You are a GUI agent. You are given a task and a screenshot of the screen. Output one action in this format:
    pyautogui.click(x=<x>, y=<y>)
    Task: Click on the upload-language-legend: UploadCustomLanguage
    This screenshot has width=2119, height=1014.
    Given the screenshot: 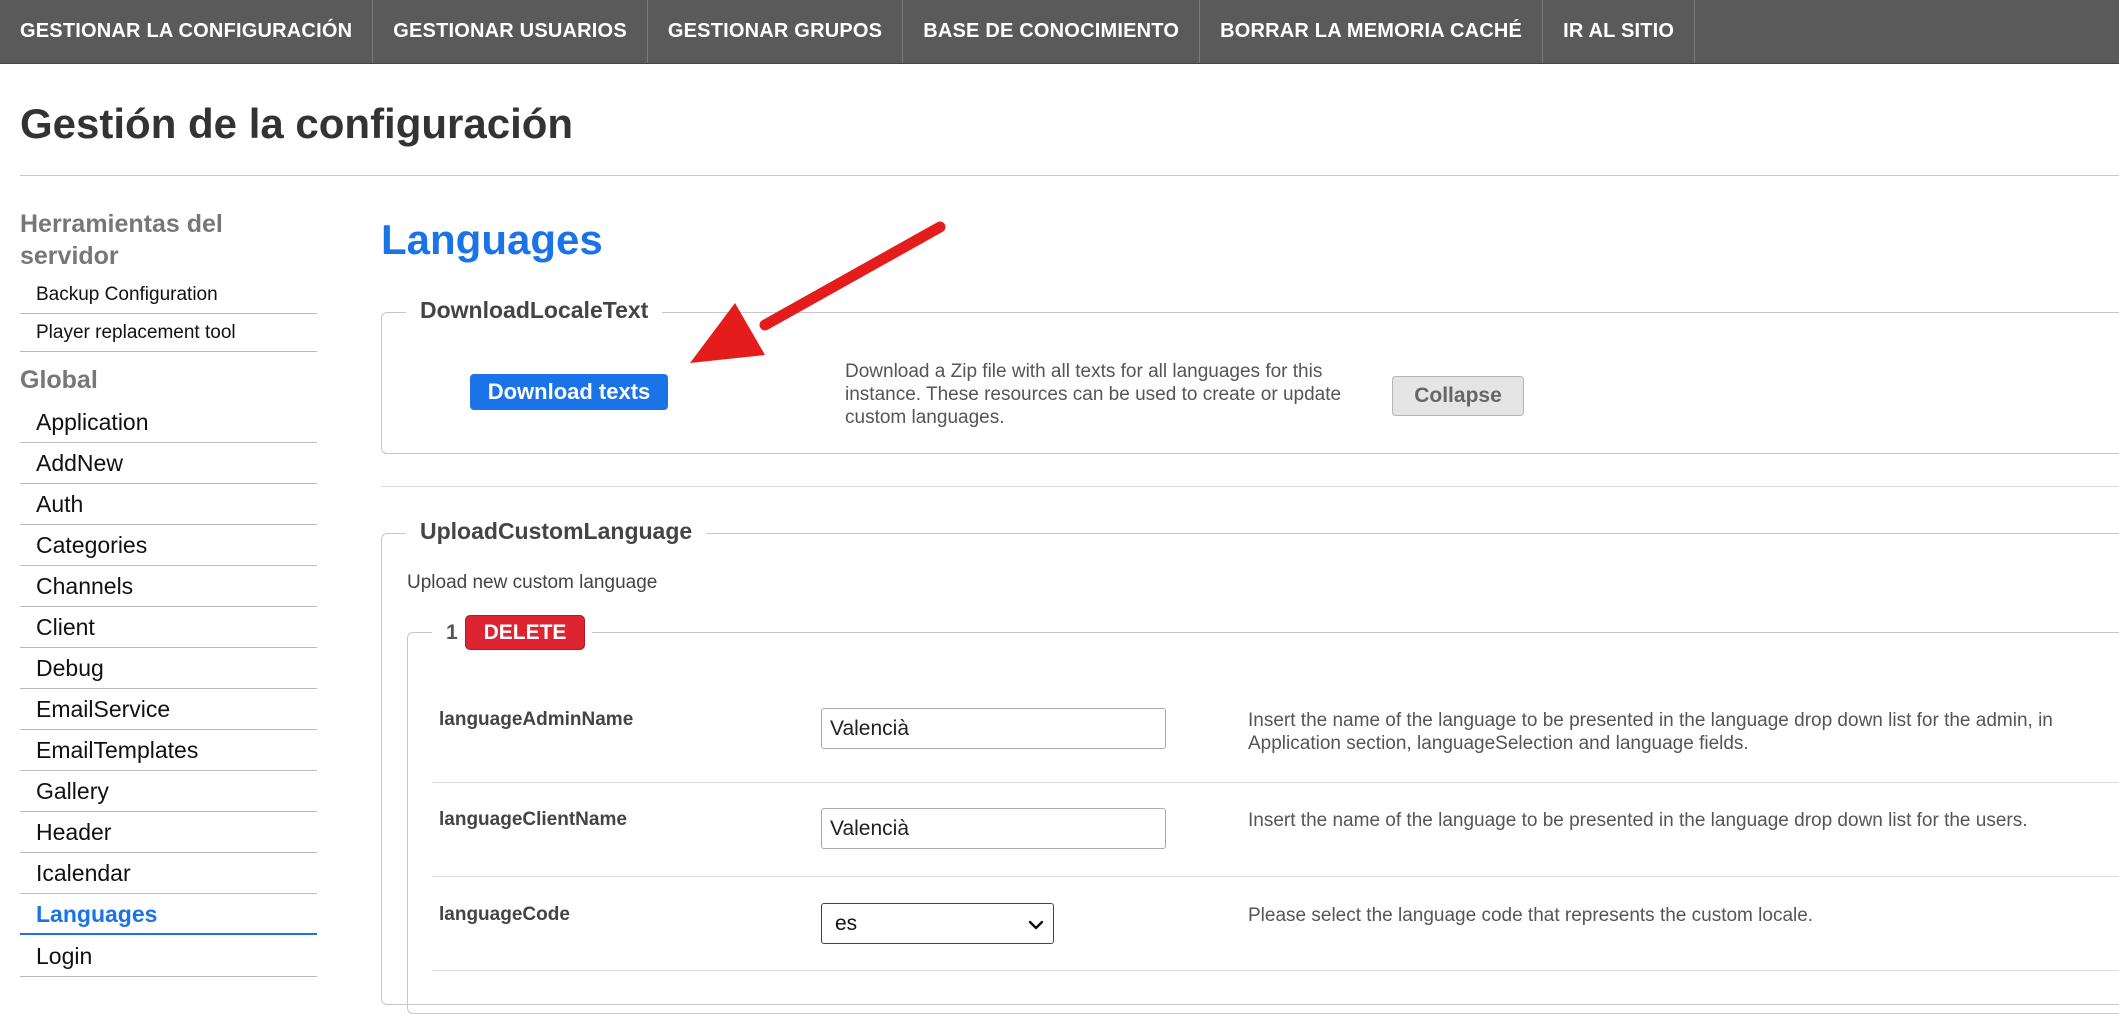 What is the action you would take?
    pyautogui.click(x=556, y=531)
    